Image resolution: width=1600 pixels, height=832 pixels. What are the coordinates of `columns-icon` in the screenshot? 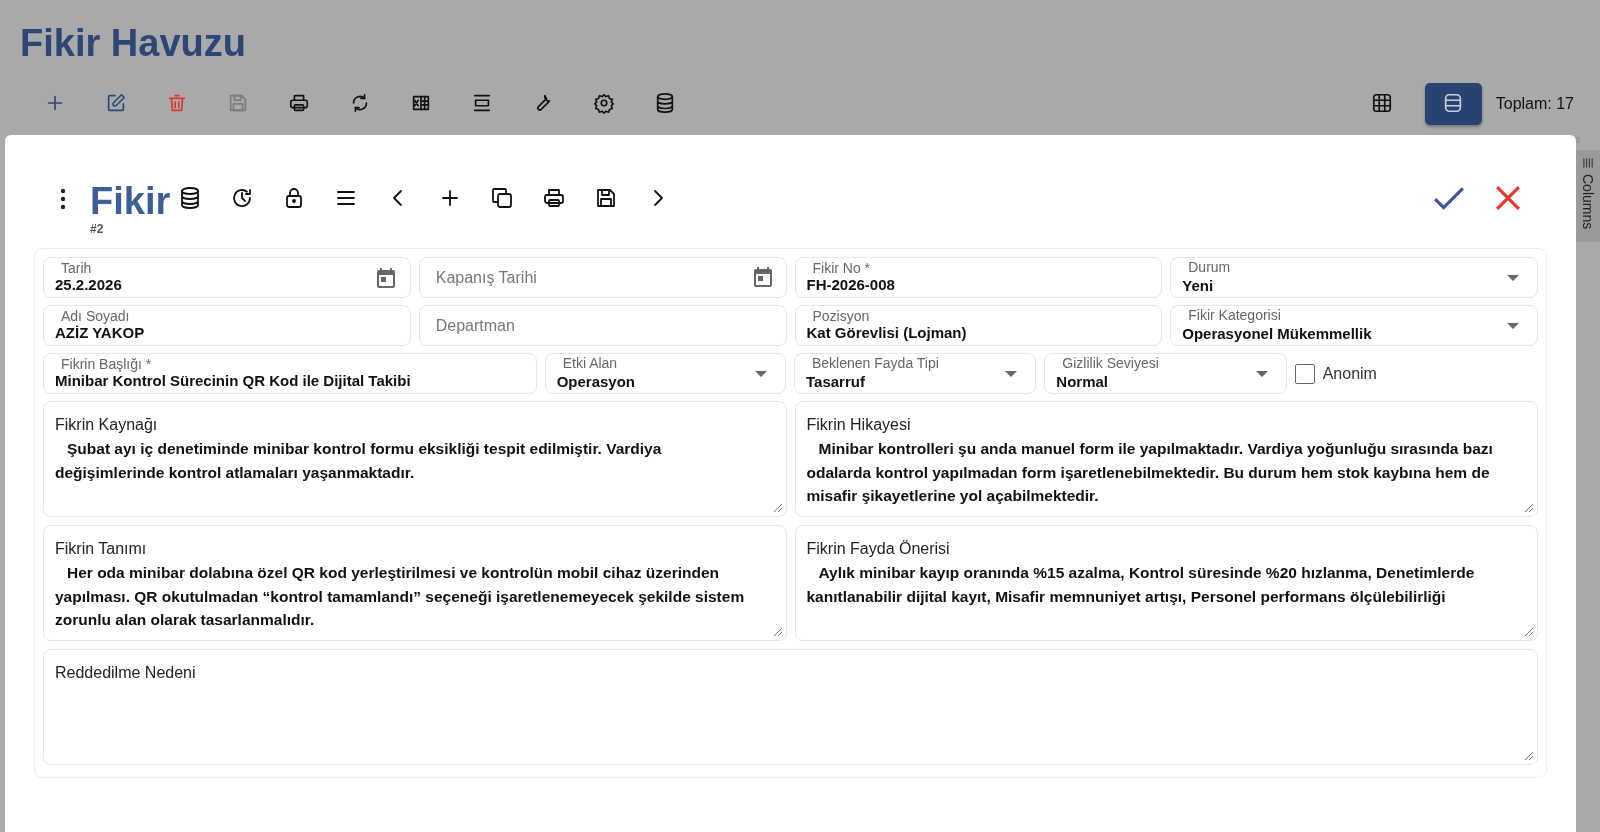 It's located at (1588, 163).